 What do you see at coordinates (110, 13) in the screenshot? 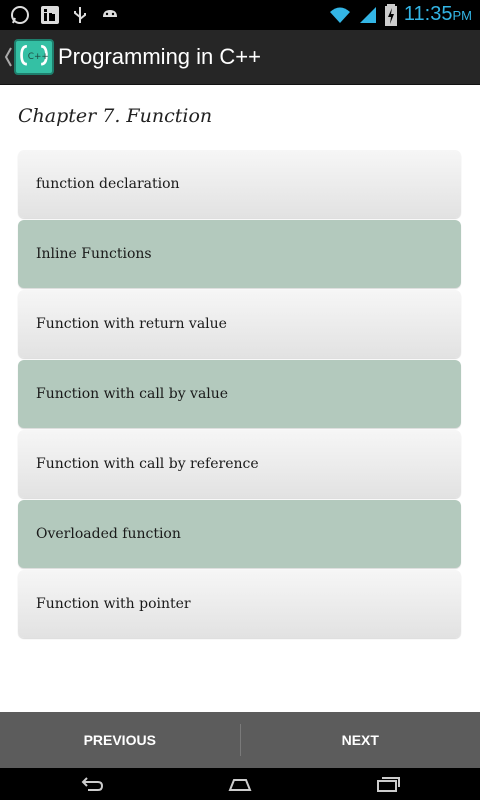
I see `android-icon` at bounding box center [110, 13].